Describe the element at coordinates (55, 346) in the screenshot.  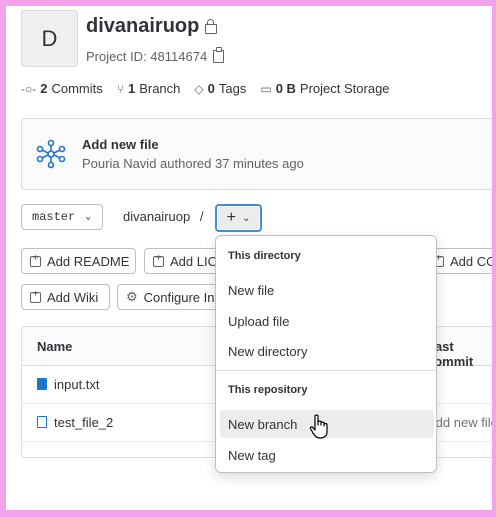
I see `header-name: Name` at that location.